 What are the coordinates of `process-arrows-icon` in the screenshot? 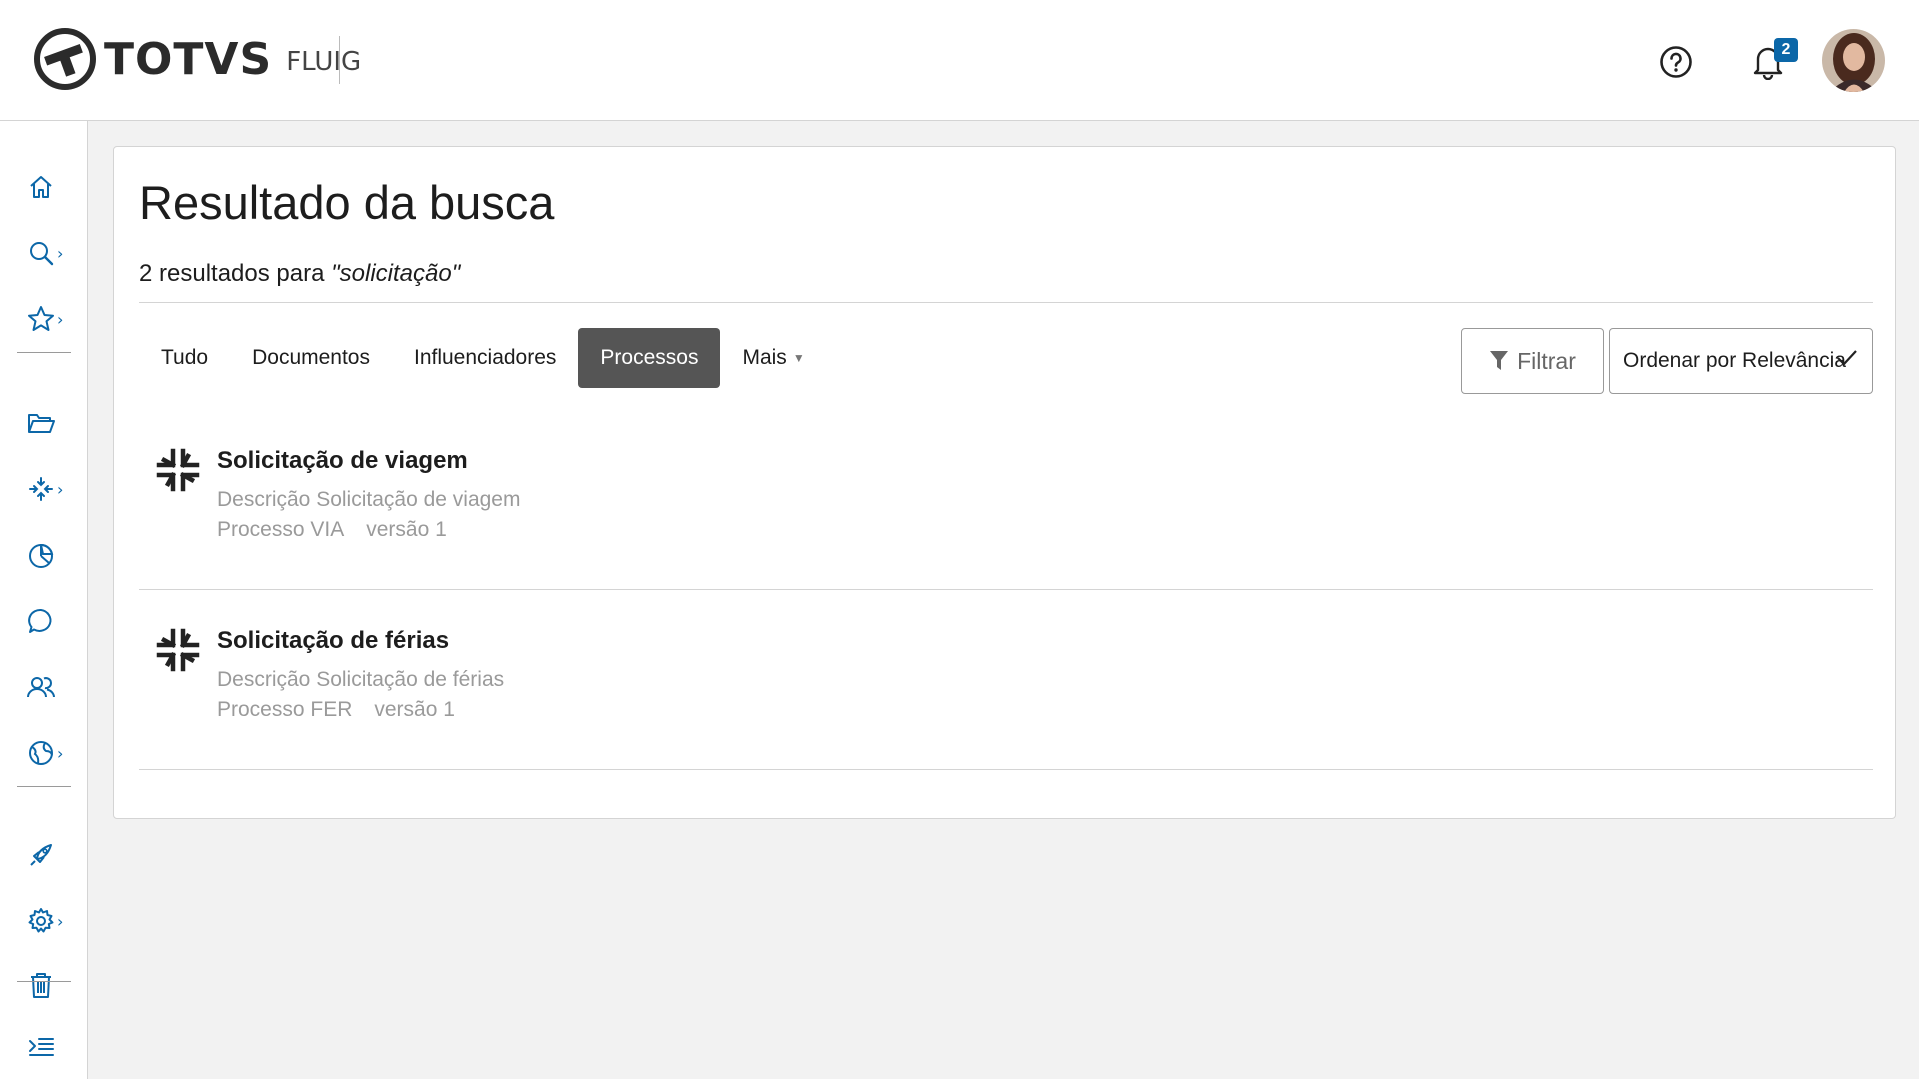 It's located at (41, 489).